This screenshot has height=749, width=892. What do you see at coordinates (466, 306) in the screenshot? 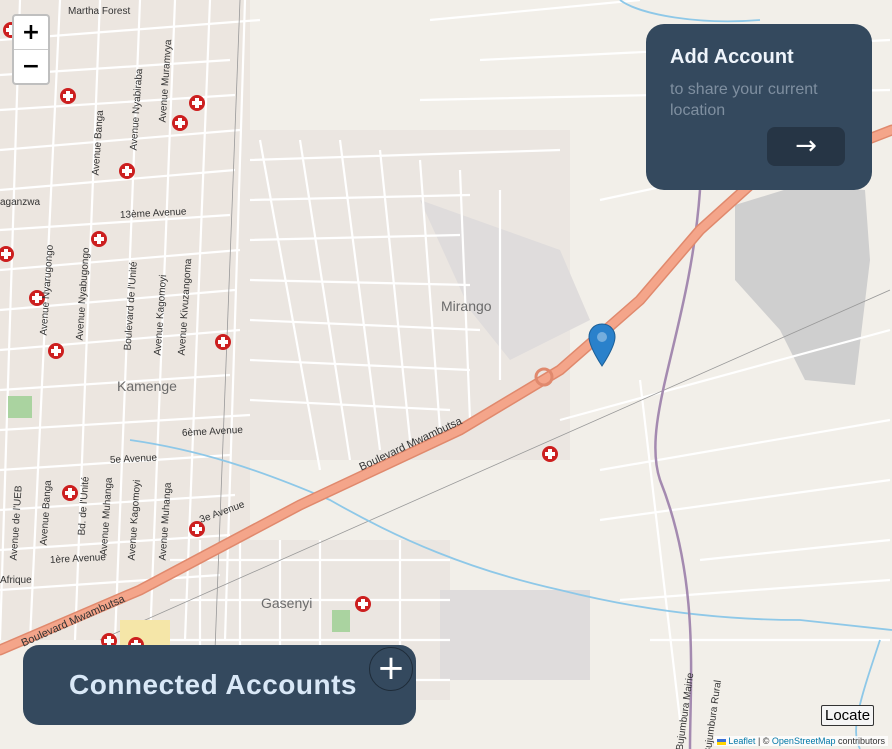
I see `place-label: Mirango` at bounding box center [466, 306].